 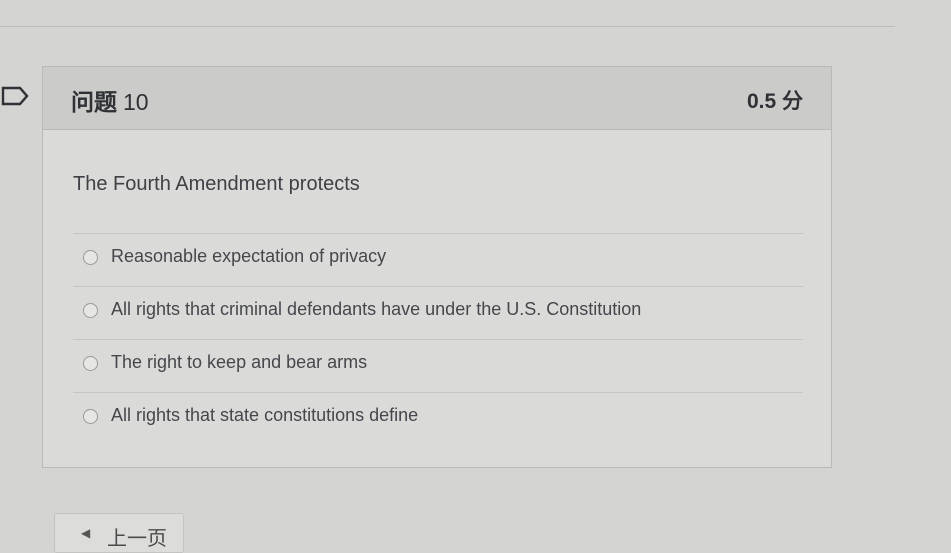 I want to click on question-title: 问题 10, so click(x=110, y=100).